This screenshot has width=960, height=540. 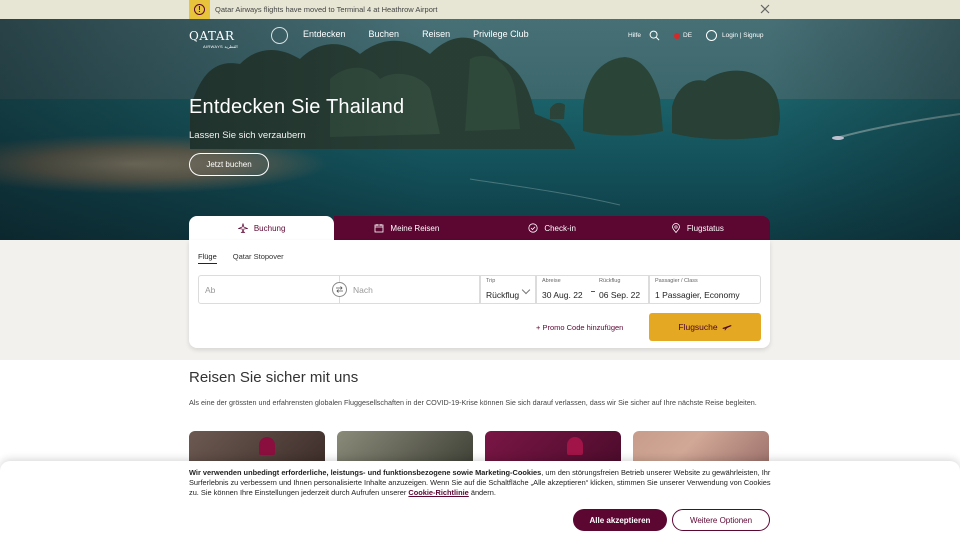 I want to click on check-circle-icon, so click(x=533, y=228).